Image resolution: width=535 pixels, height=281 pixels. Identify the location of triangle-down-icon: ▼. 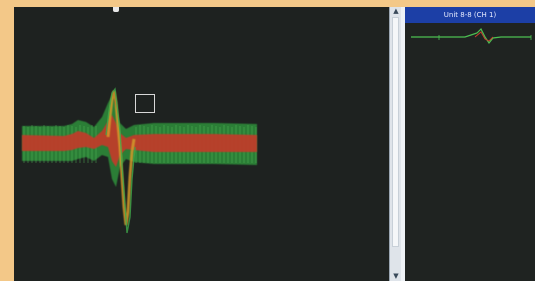
(396, 276).